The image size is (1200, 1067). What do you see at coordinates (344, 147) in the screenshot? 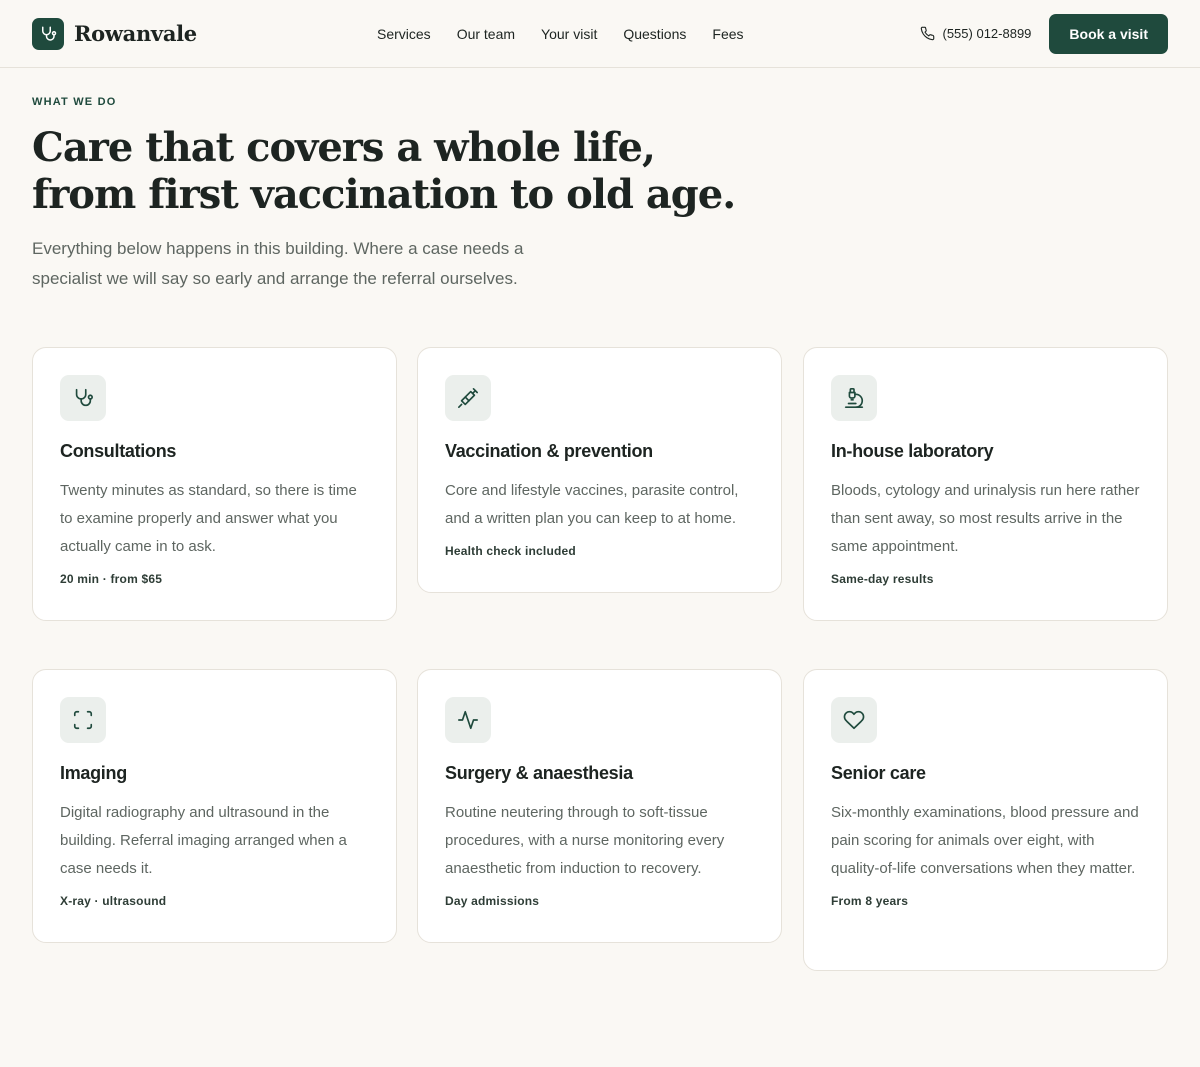
I see `headline-line-1: Care that covers a whole life,` at bounding box center [344, 147].